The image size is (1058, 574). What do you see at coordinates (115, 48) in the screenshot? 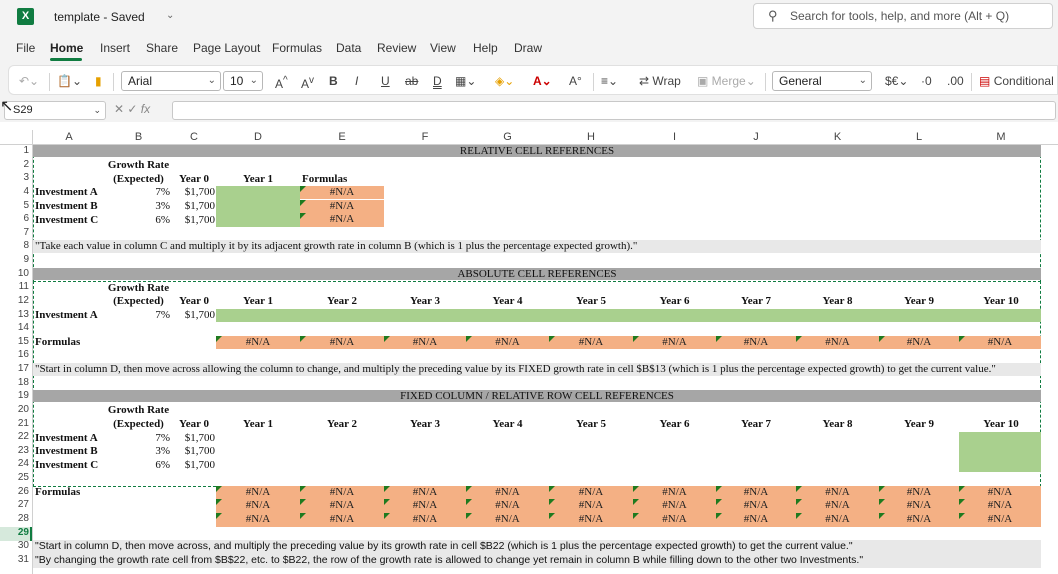
I see `menu-insert: Insert` at bounding box center [115, 48].